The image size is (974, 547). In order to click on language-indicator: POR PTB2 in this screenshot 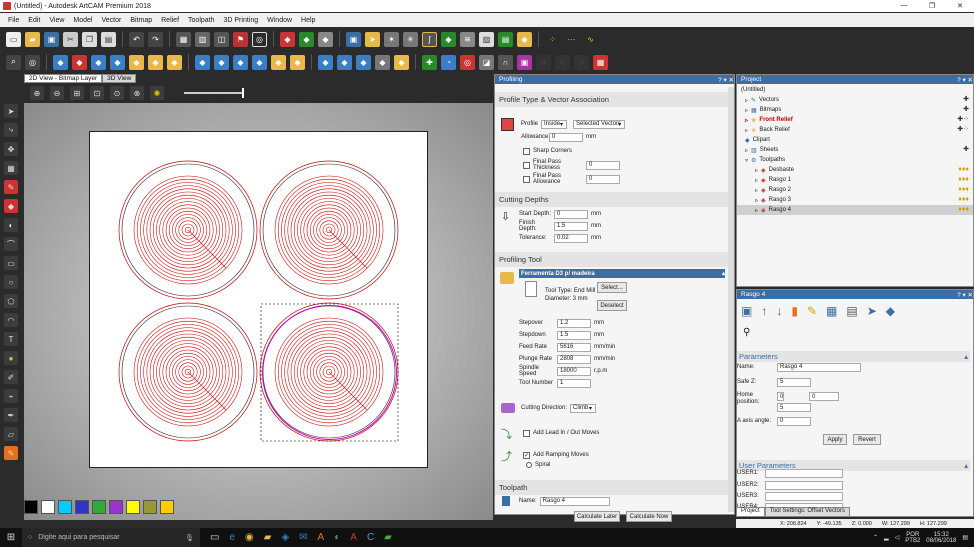, I will do `click(912, 538)`.